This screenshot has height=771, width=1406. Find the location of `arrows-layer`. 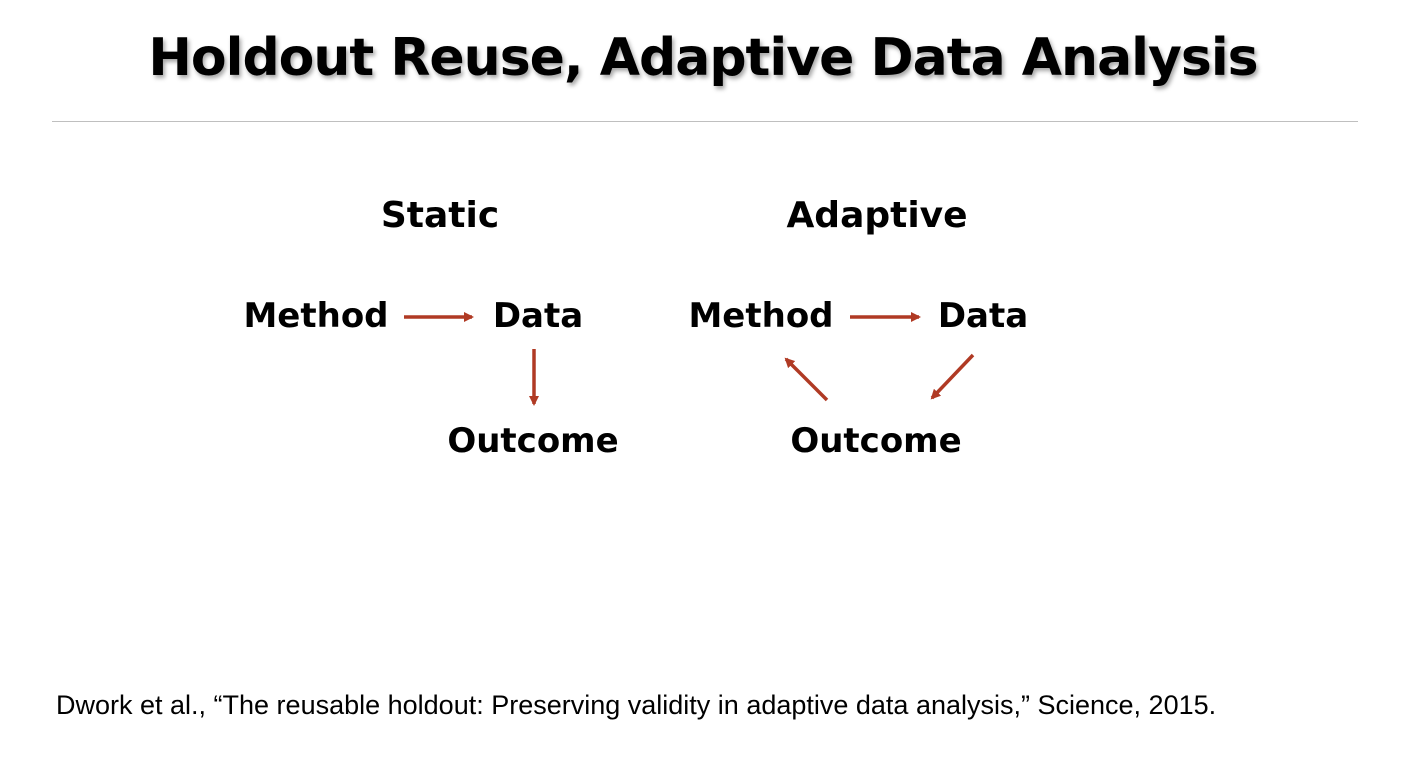

arrows-layer is located at coordinates (689, 359).